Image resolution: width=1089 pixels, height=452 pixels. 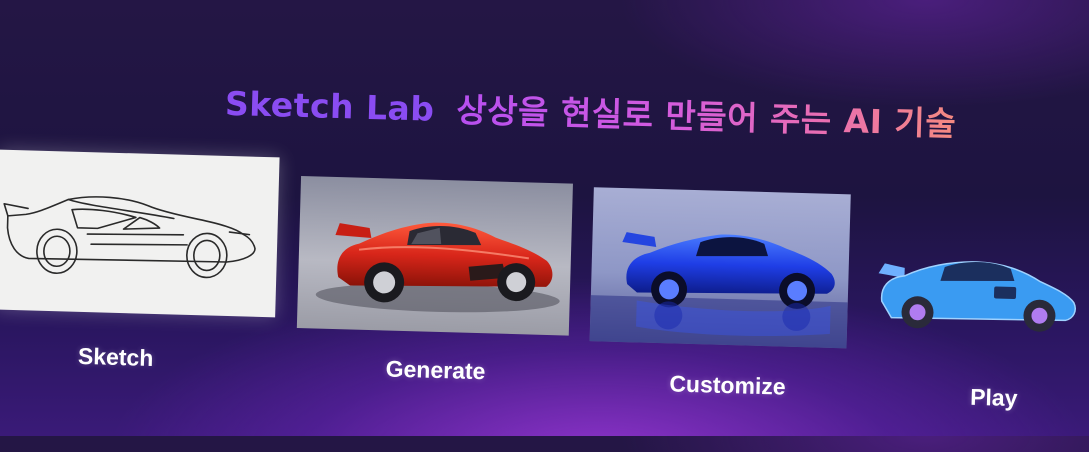 What do you see at coordinates (329, 106) in the screenshot?
I see `brand-name: Sketch Lab` at bounding box center [329, 106].